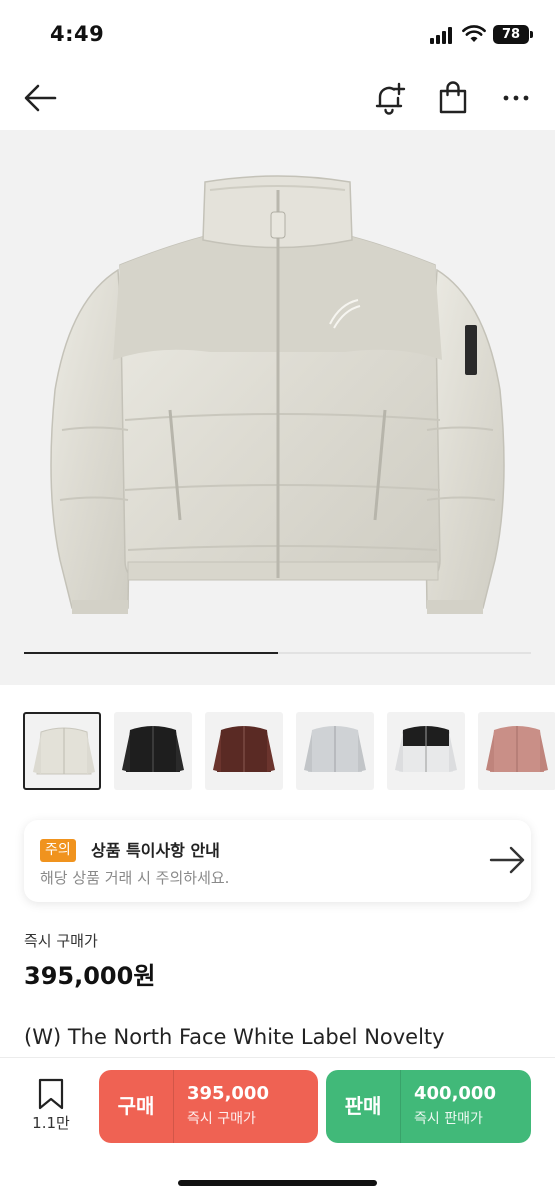 The image size is (555, 1200). What do you see at coordinates (277, 1183) in the screenshot?
I see `home-indicator` at bounding box center [277, 1183].